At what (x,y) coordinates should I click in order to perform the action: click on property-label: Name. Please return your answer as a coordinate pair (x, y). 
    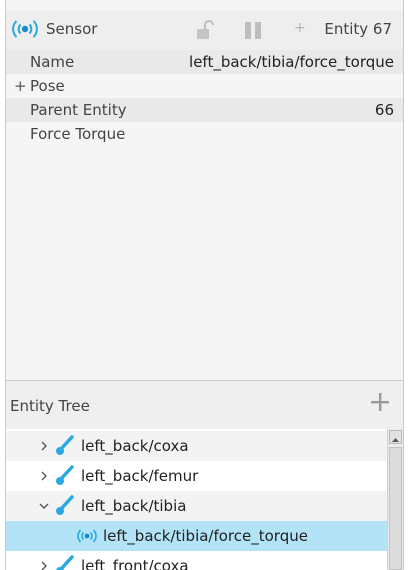
    Looking at the image, I should click on (52, 62).